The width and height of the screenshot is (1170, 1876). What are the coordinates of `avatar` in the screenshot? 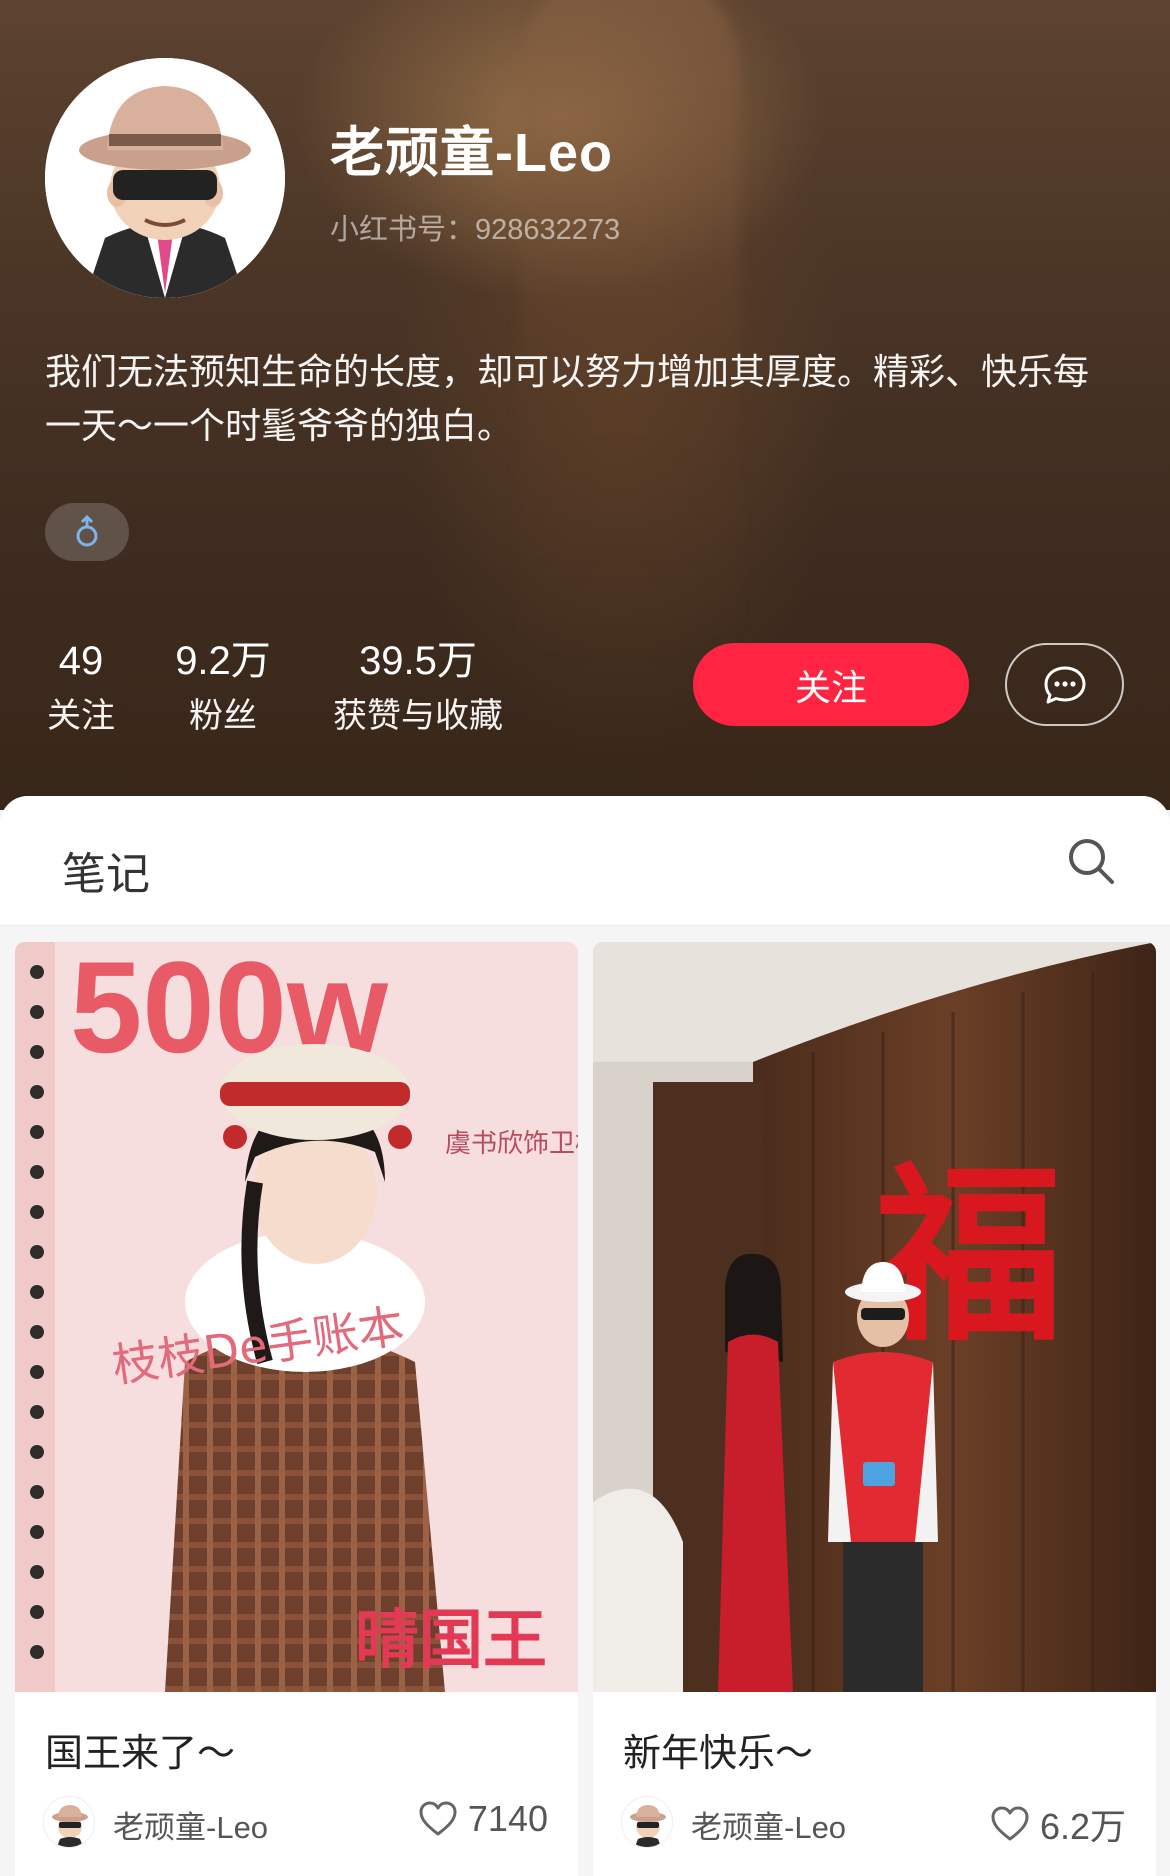 It's located at (165, 178).